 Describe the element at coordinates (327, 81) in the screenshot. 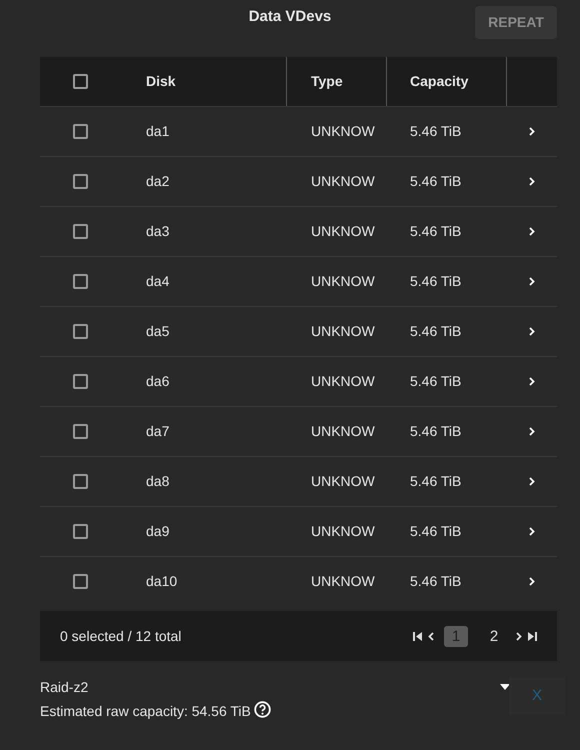

I see `column-header: Type` at that location.